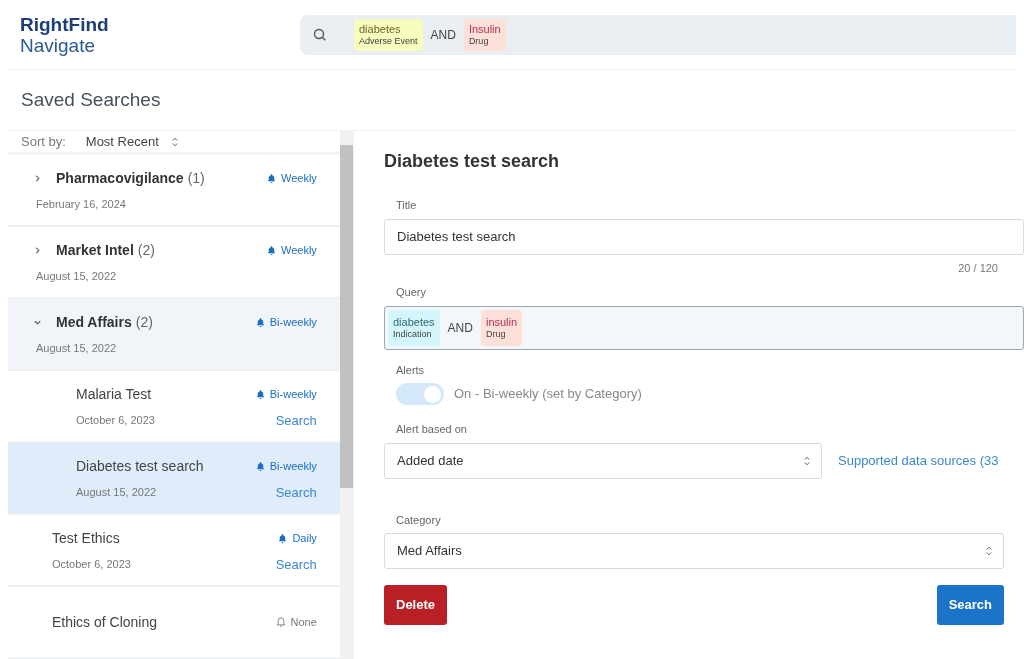 Image resolution: width=1024 pixels, height=659 pixels. What do you see at coordinates (694, 551) in the screenshot?
I see `category-select: Med Affairs` at bounding box center [694, 551].